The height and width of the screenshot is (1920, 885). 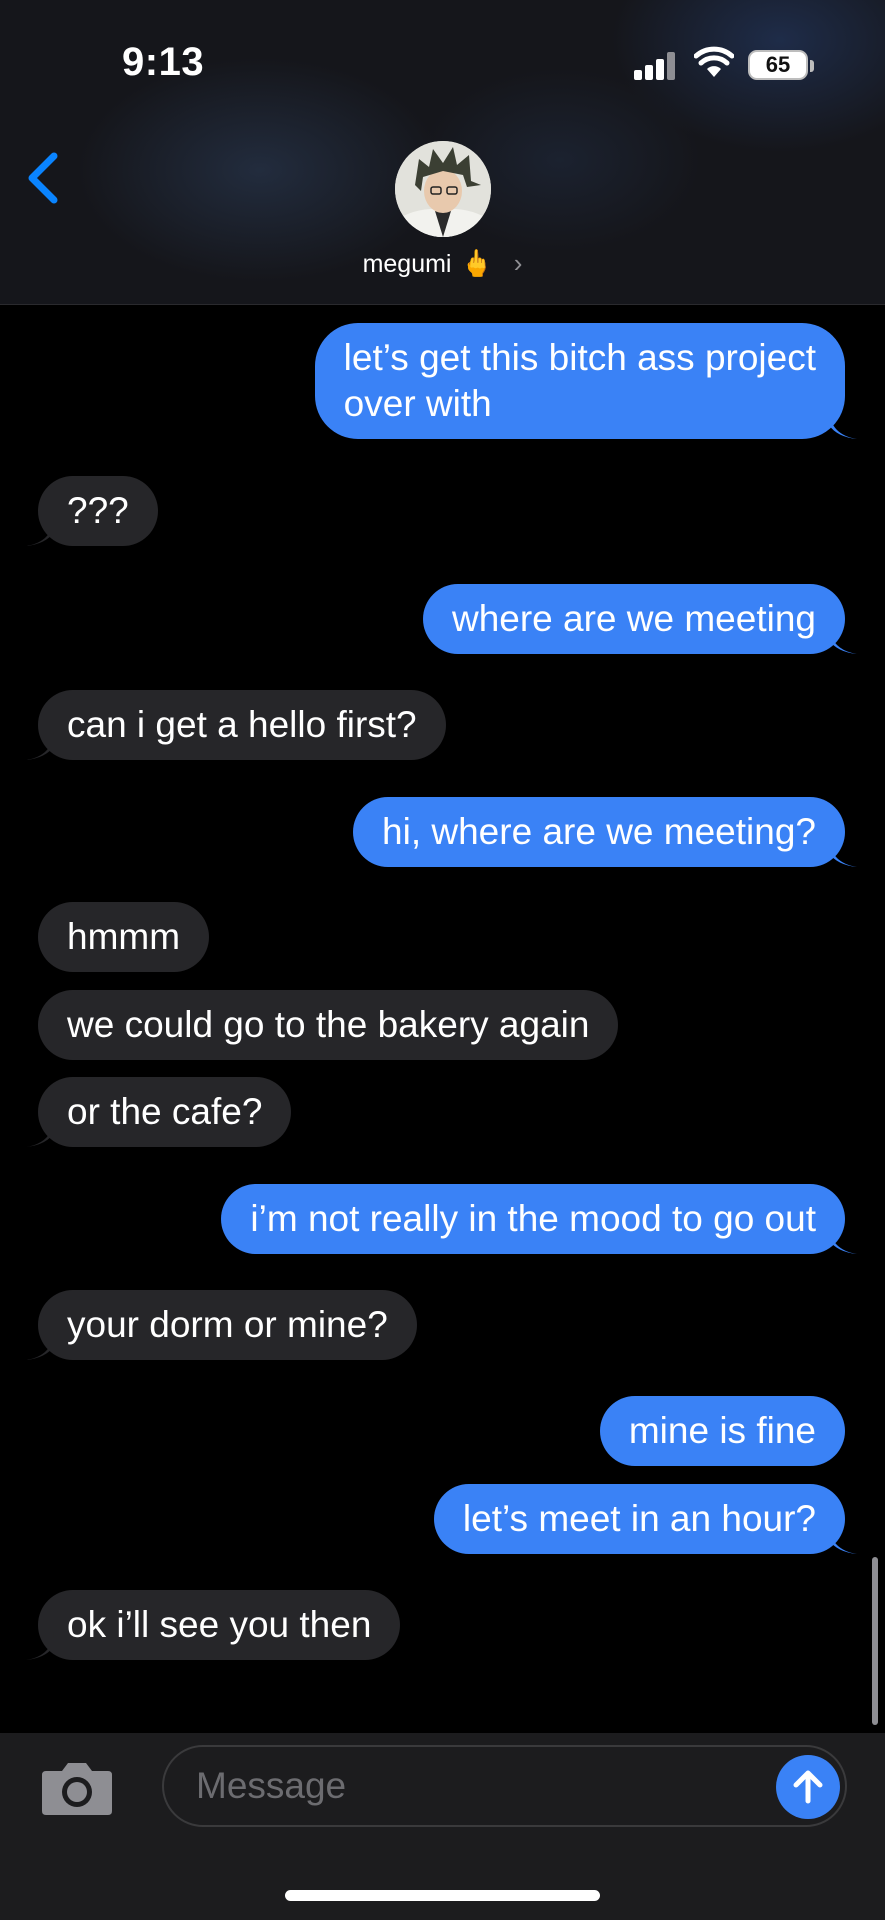 I want to click on signal-icon, so click(x=656, y=66).